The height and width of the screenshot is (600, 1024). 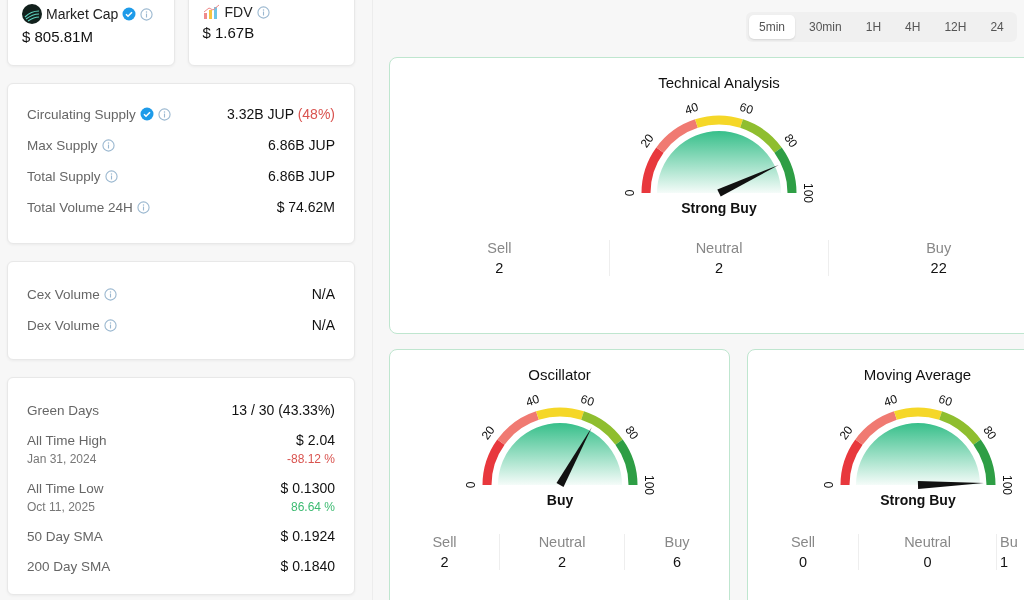 I want to click on signal-count-label: Bu, so click(x=1009, y=542).